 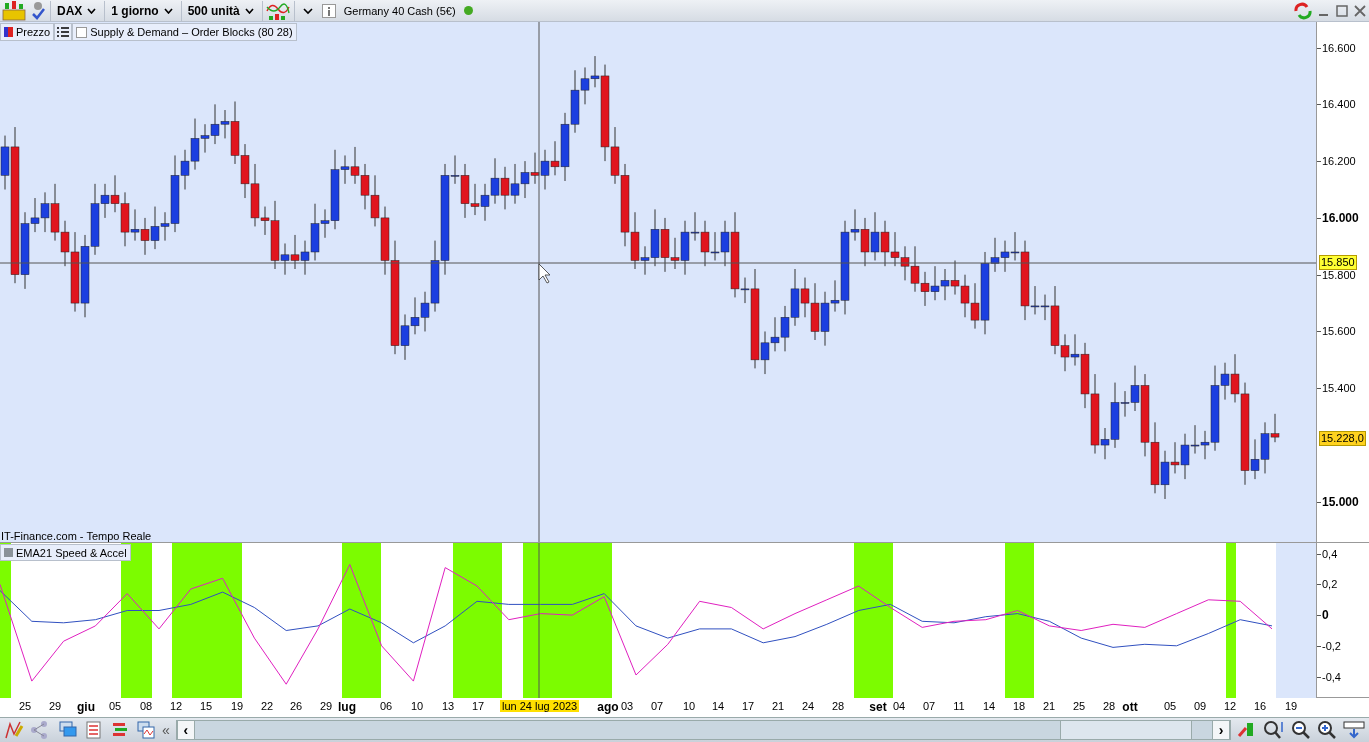 I want to click on indicator-legend: EMA21 Speed & Accel, so click(x=65, y=552).